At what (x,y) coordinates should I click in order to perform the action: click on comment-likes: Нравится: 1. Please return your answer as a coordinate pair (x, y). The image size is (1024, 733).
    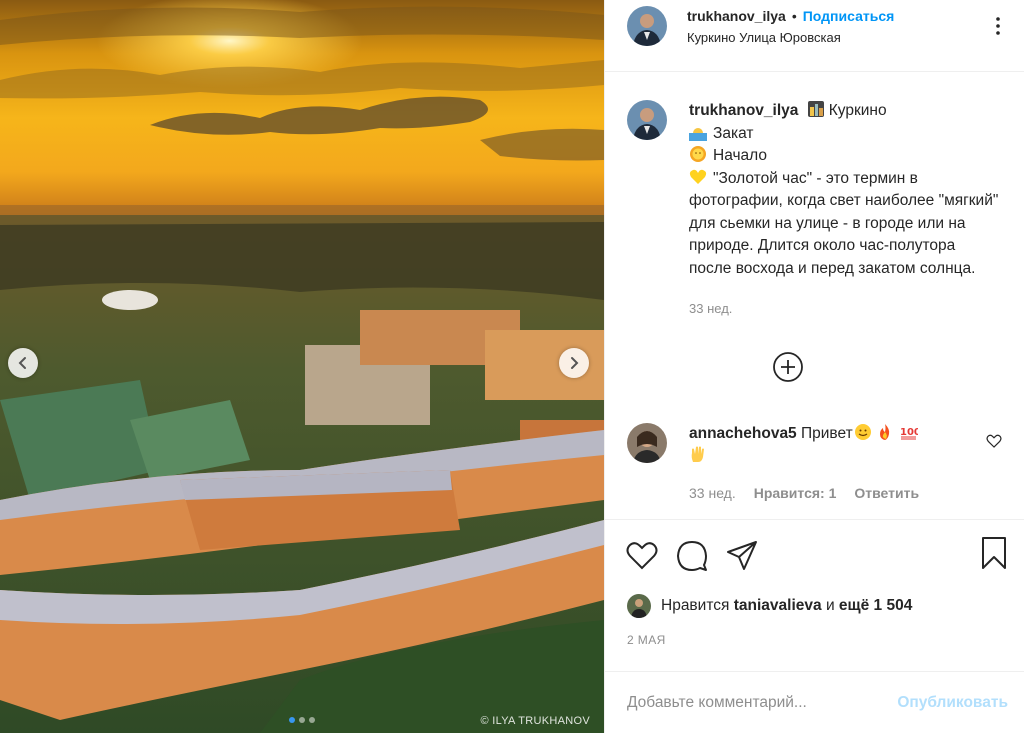
    Looking at the image, I should click on (795, 493).